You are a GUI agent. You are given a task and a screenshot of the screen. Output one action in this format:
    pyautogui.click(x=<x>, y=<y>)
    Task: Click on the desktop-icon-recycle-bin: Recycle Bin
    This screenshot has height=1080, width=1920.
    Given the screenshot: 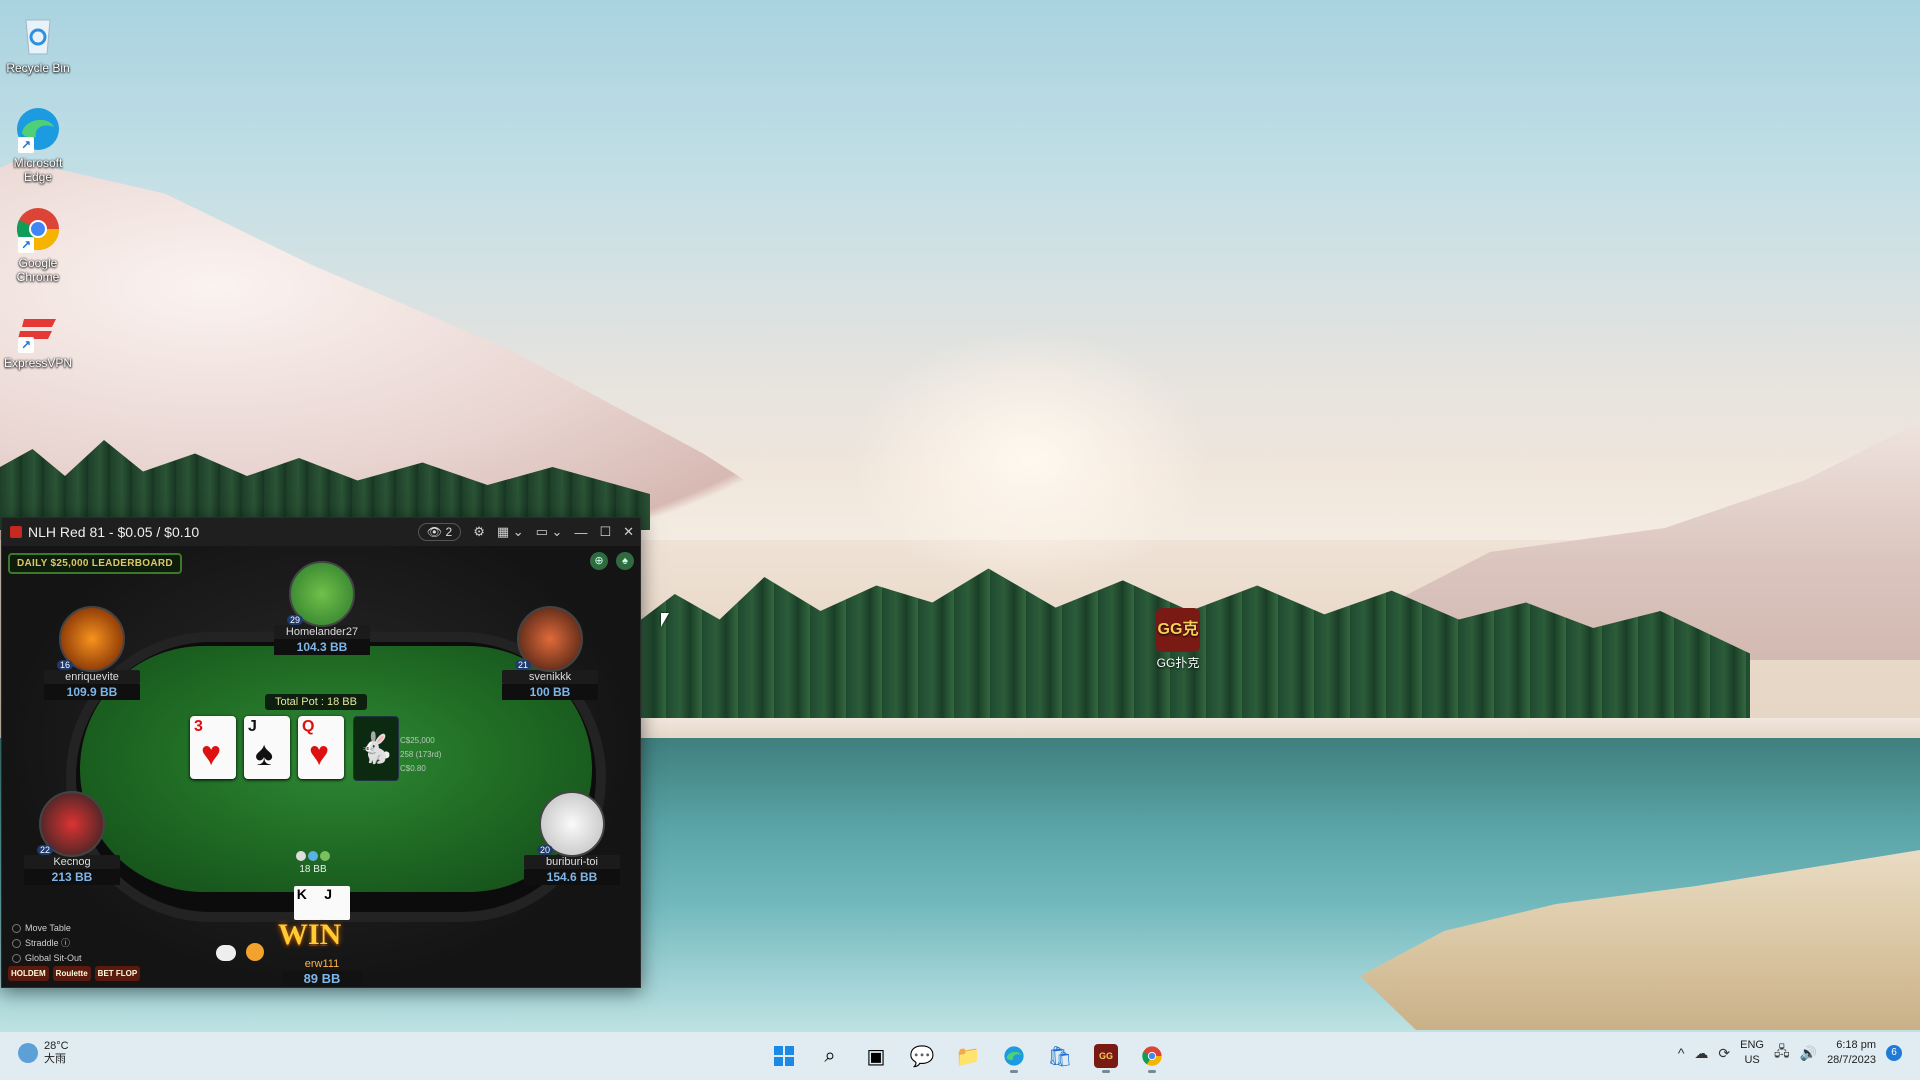 What is the action you would take?
    pyautogui.click(x=38, y=42)
    